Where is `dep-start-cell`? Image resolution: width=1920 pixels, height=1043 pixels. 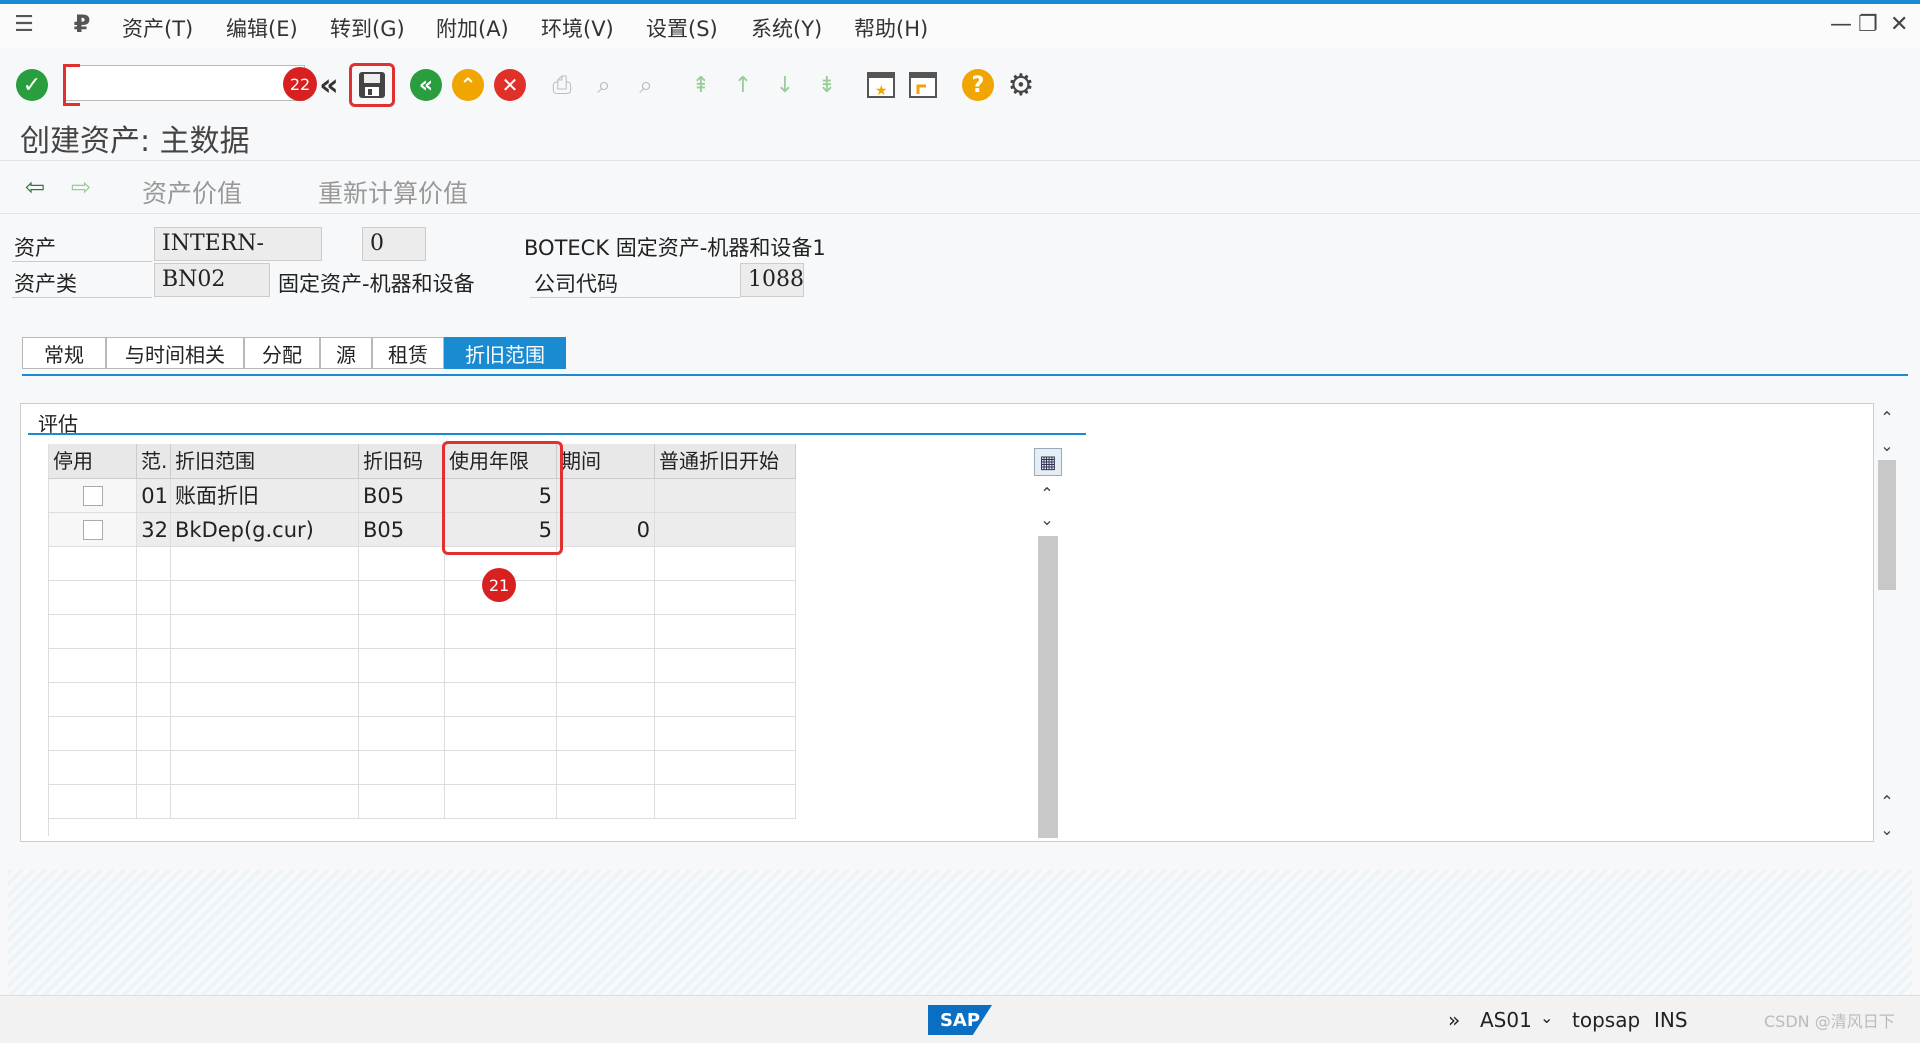 dep-start-cell is located at coordinates (725, 530).